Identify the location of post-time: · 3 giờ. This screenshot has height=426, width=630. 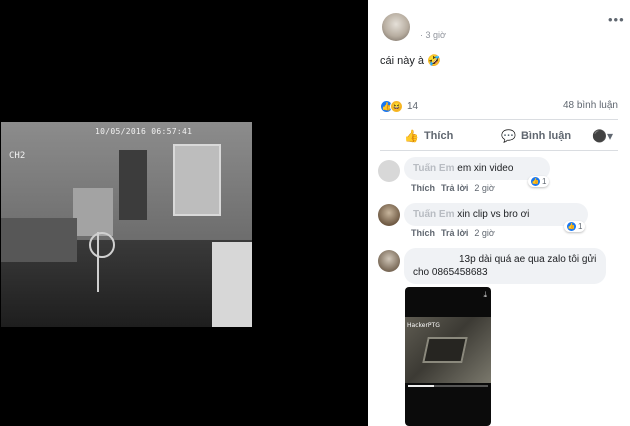
(433, 35).